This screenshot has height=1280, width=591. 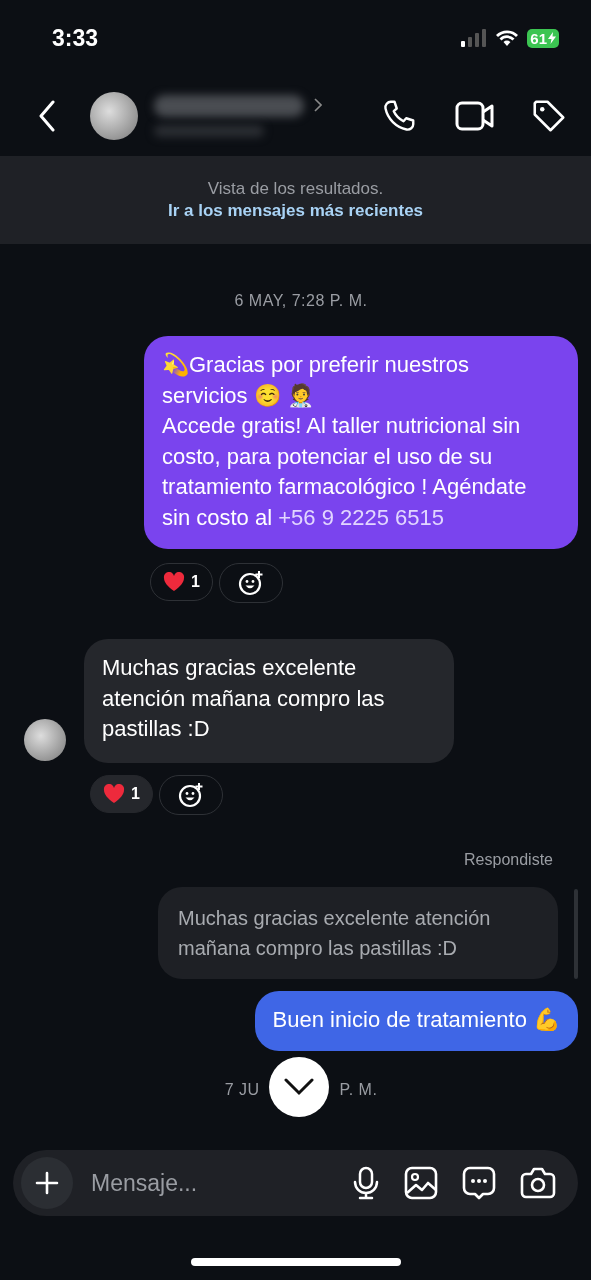 I want to click on add-button, so click(x=47, y=1183).